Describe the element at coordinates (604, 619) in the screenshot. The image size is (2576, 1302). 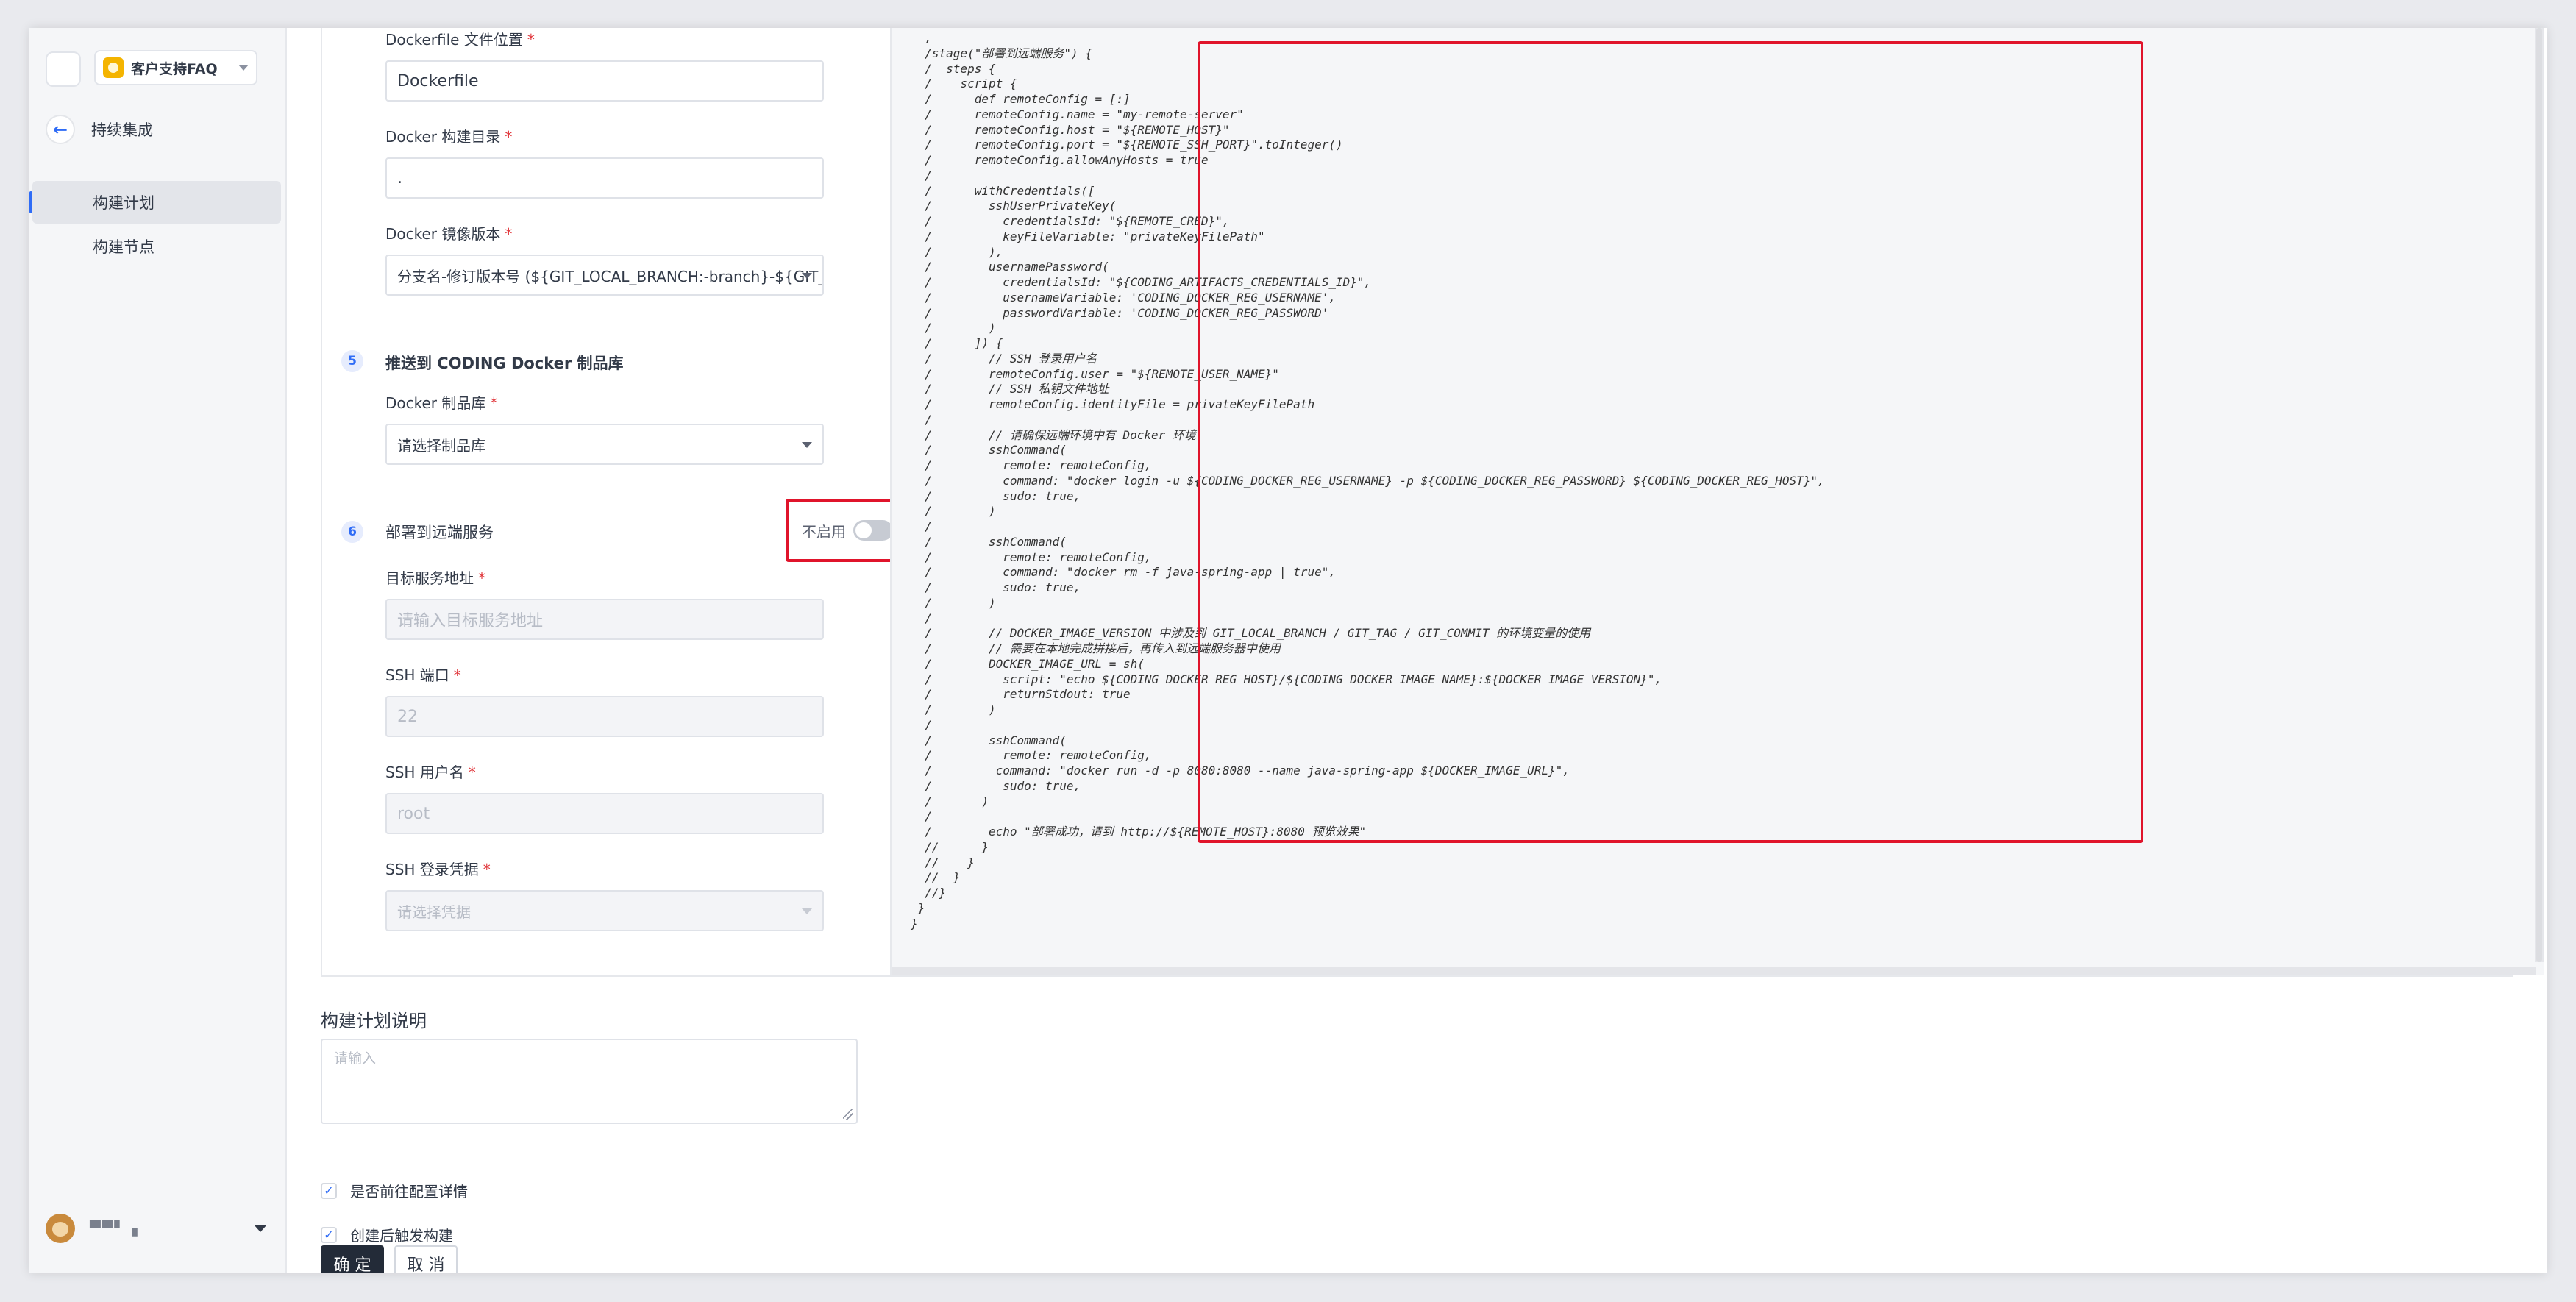
I see `host-input: 请输入目标服务地址` at that location.